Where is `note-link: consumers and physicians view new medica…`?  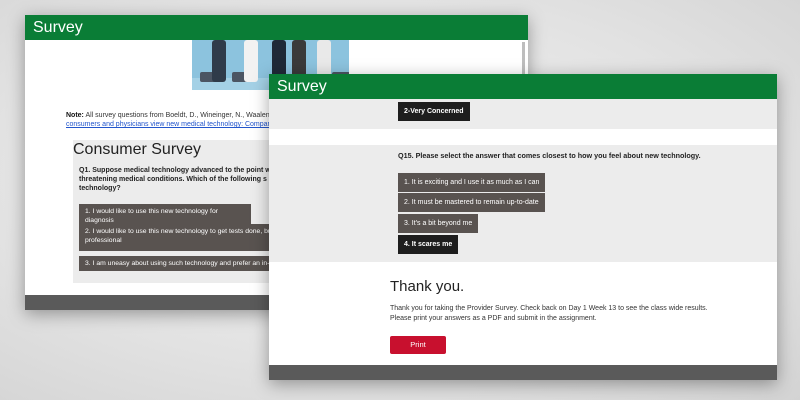 note-link: consumers and physicians view new medica… is located at coordinates (171, 124).